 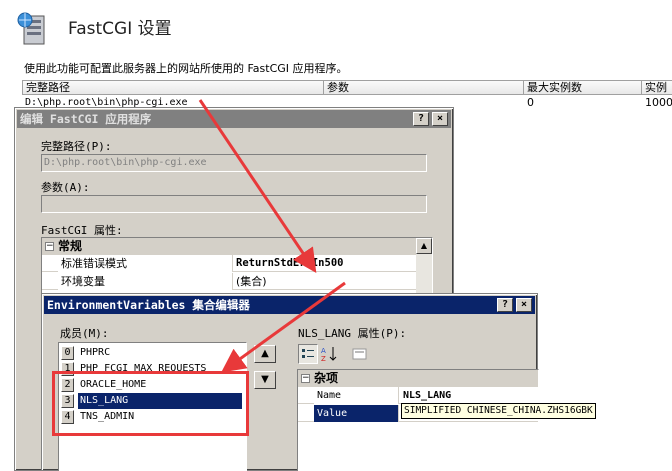 What do you see at coordinates (352, 333) in the screenshot?
I see `selected-properties-label: NLS_LANG 属性(P):` at bounding box center [352, 333].